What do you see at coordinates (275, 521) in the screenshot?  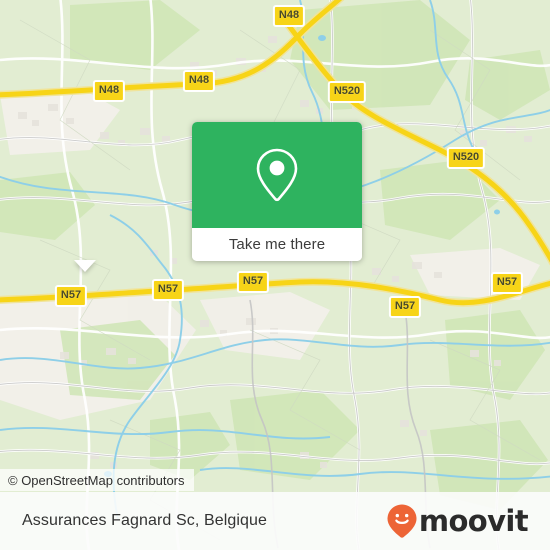 I see `bottom-bar: Assurances Fagnard Sc, Belgique moovit` at bounding box center [275, 521].